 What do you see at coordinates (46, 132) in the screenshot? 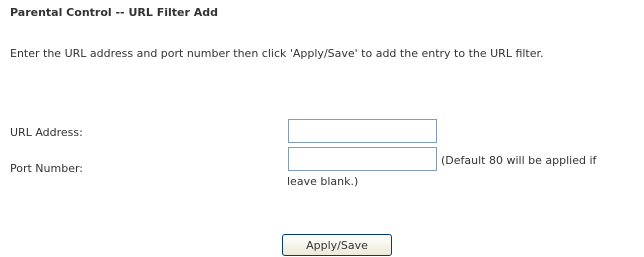
I see `url-address-label: URL Address:` at bounding box center [46, 132].